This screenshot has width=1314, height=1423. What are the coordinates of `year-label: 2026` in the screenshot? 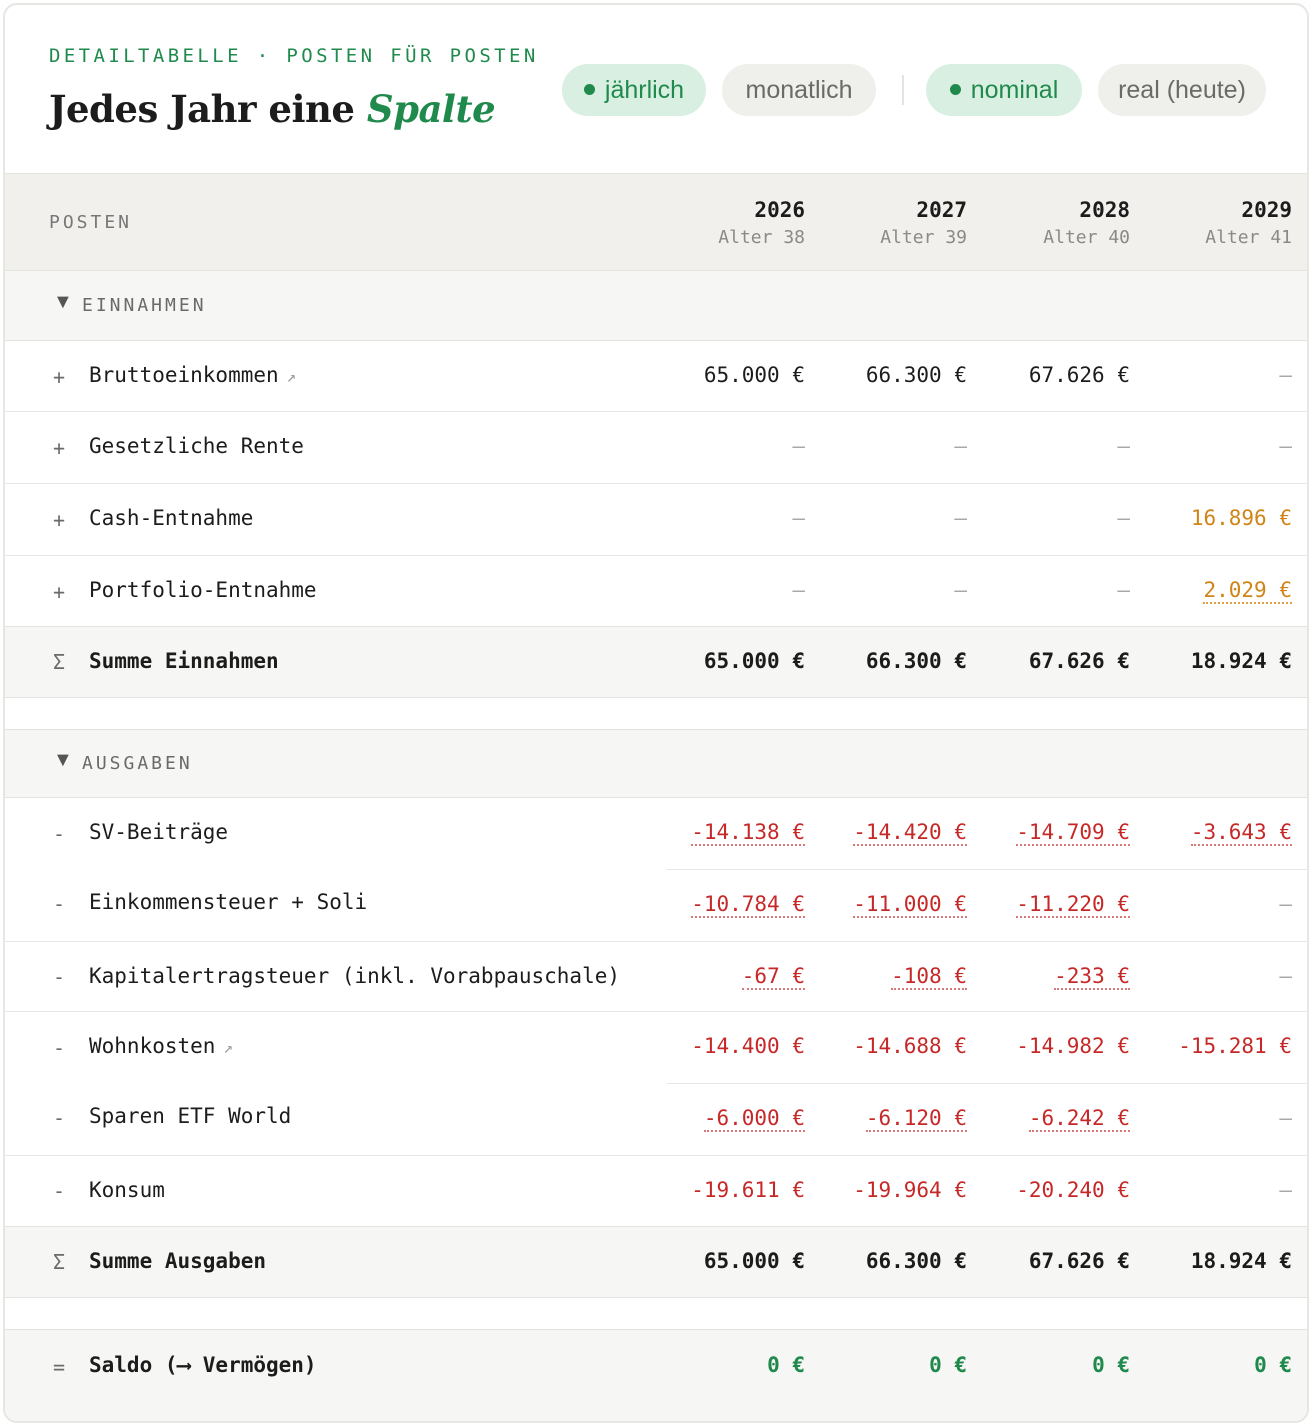 It's located at (779, 210).